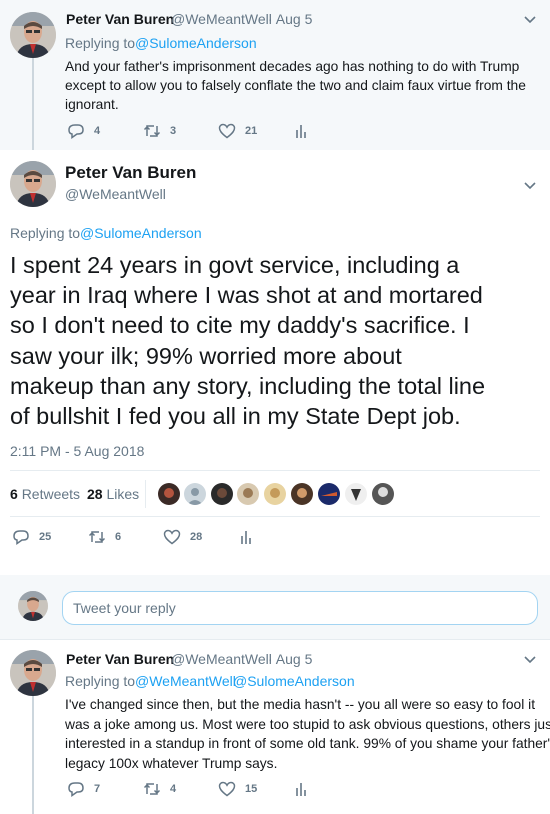  Describe the element at coordinates (130, 173) in the screenshot. I see `main-display-name: Peter Van Buren` at that location.